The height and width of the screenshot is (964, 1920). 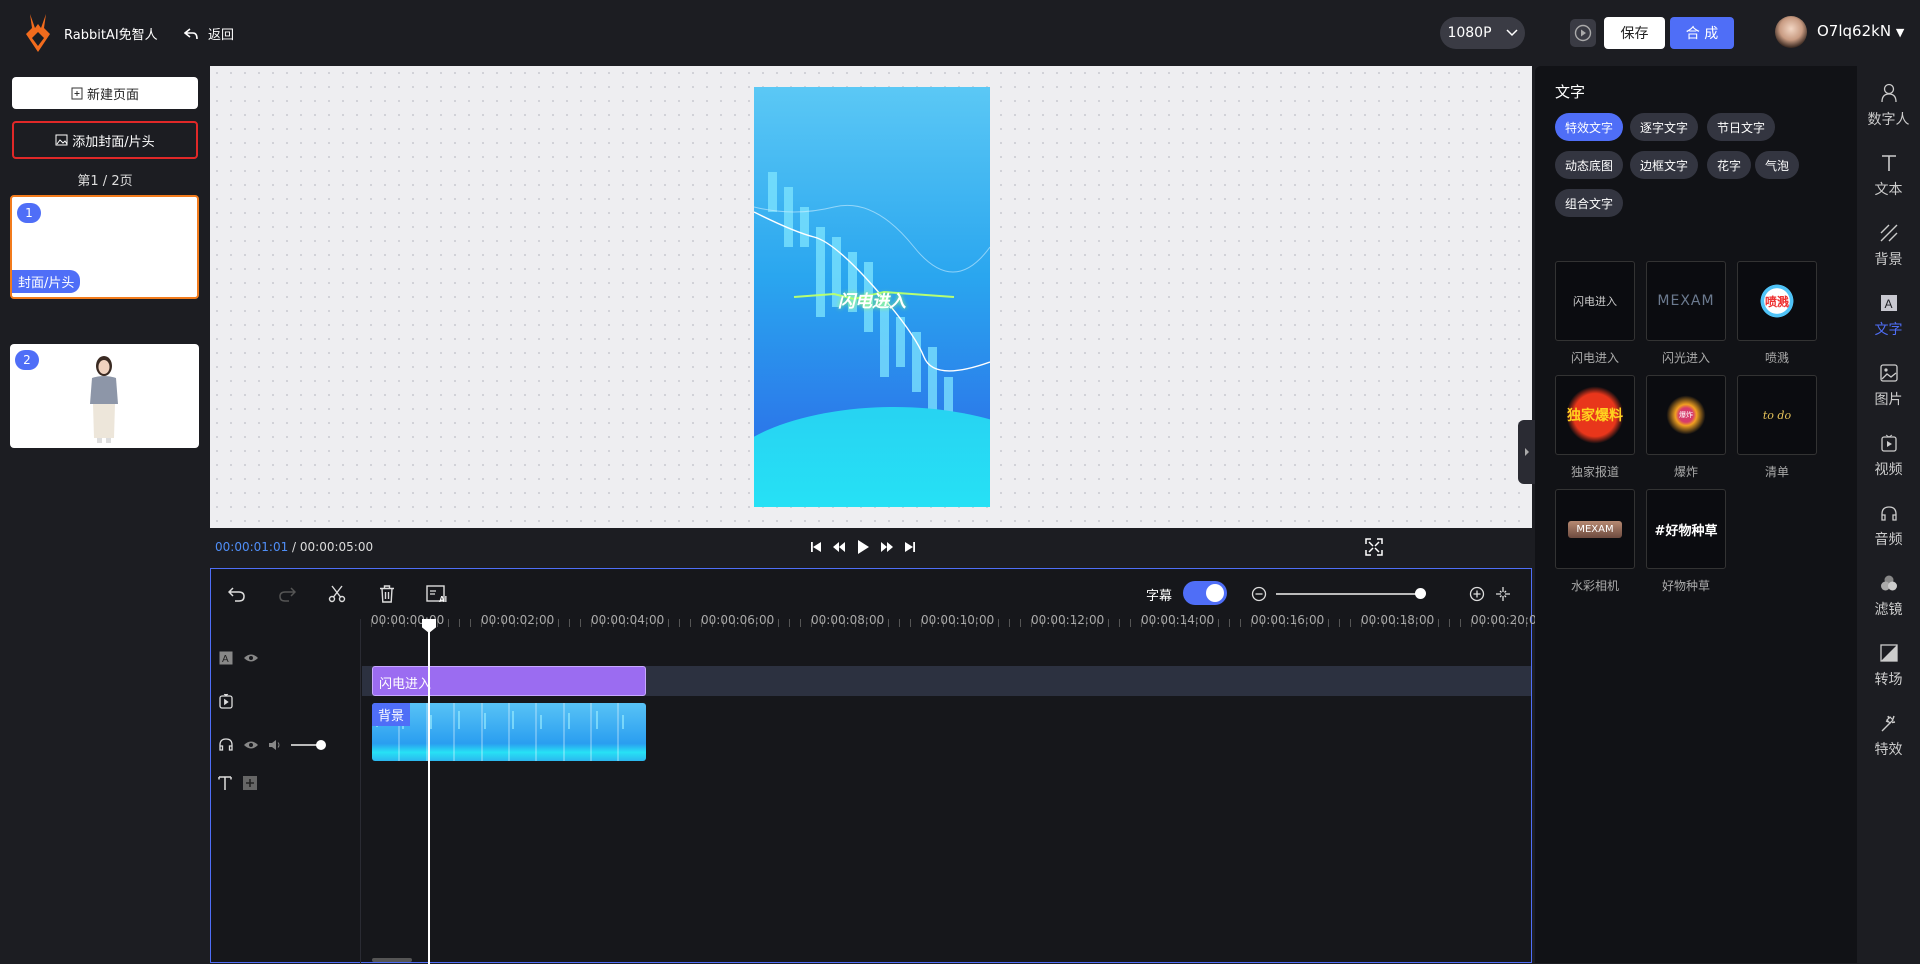 I want to click on category-chip: 花字, so click(x=1729, y=165).